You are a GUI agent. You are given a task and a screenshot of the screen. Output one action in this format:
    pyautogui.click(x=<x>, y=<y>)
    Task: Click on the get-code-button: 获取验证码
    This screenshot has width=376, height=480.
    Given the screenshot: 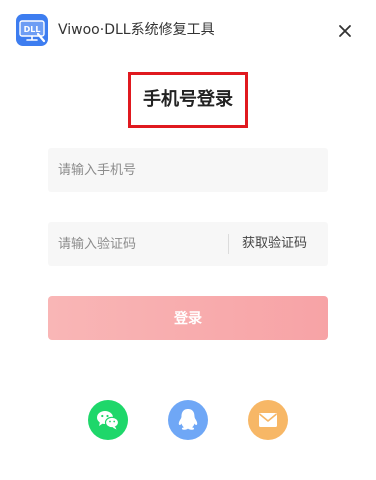 What is the action you would take?
    pyautogui.click(x=274, y=244)
    